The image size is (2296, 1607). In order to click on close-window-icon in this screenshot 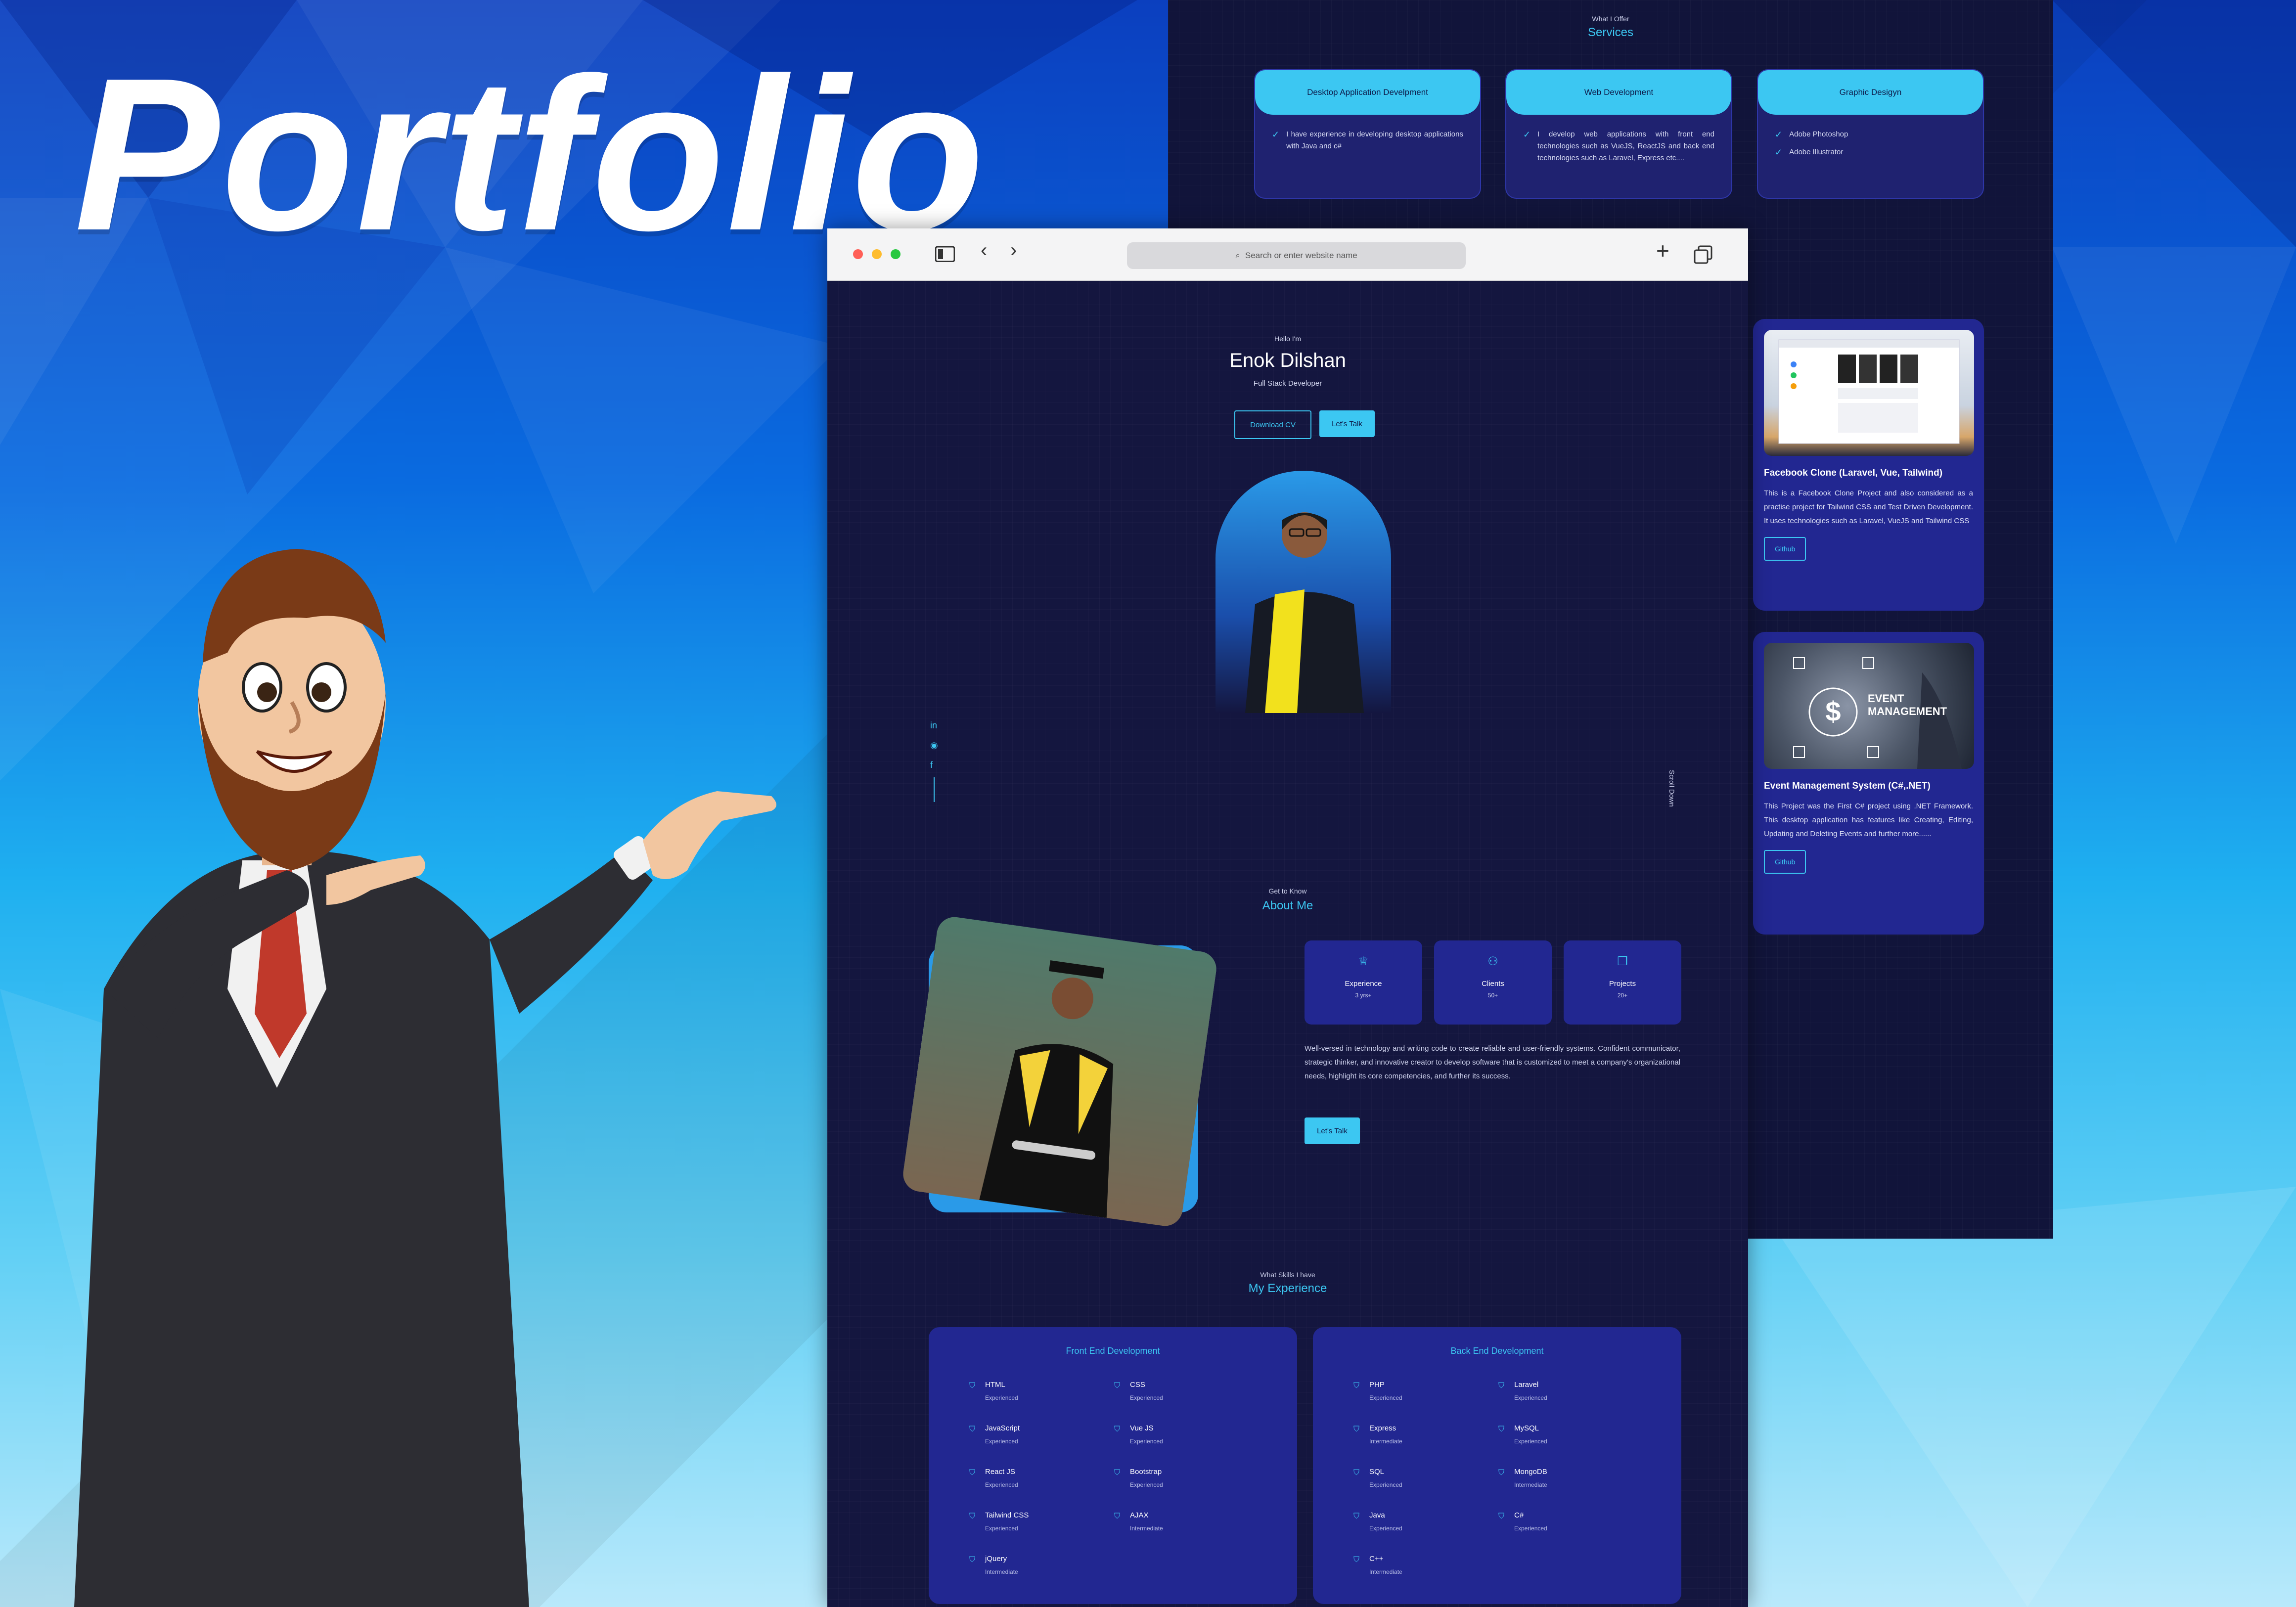, I will do `click(858, 254)`.